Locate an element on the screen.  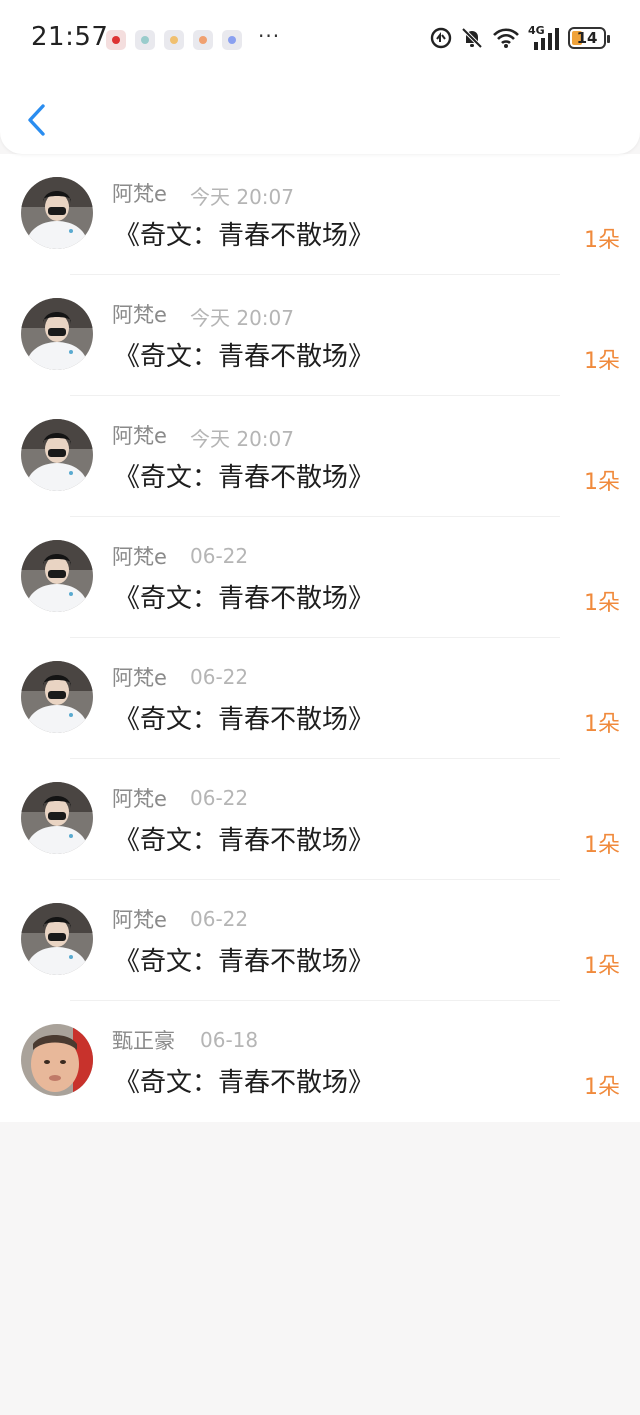
wifi-icon is located at coordinates (506, 38).